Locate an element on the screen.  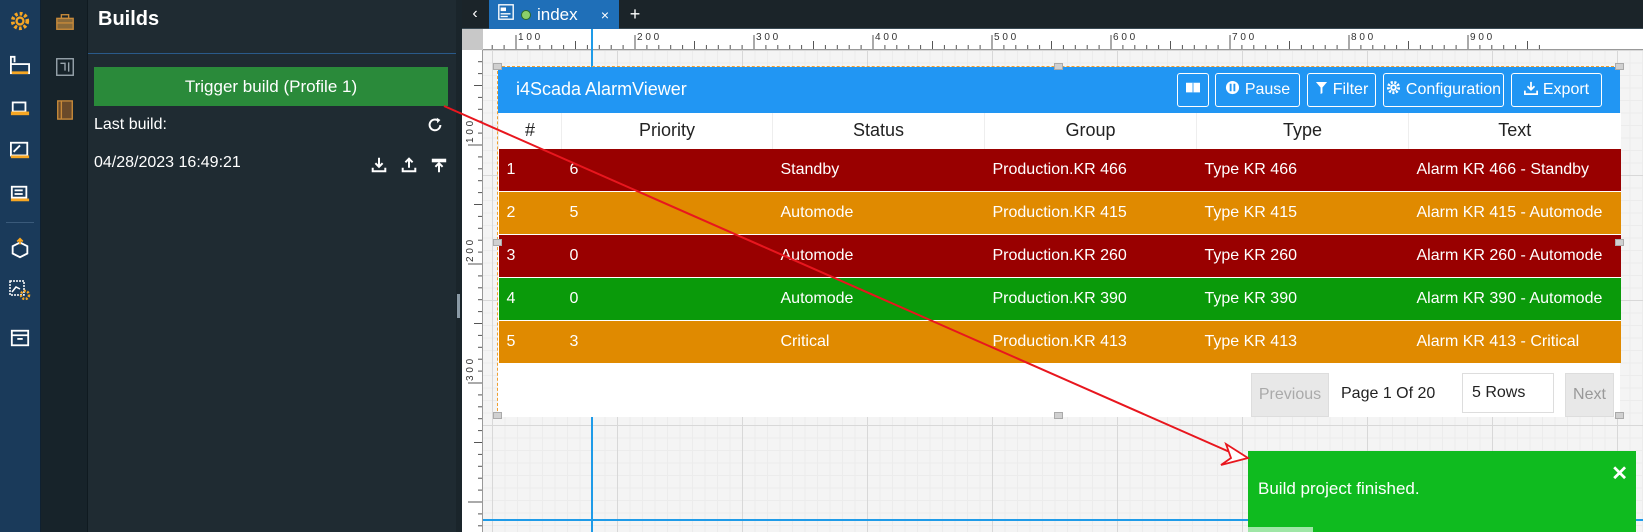
cell-group: Production.KR 415 is located at coordinates (1090, 212).